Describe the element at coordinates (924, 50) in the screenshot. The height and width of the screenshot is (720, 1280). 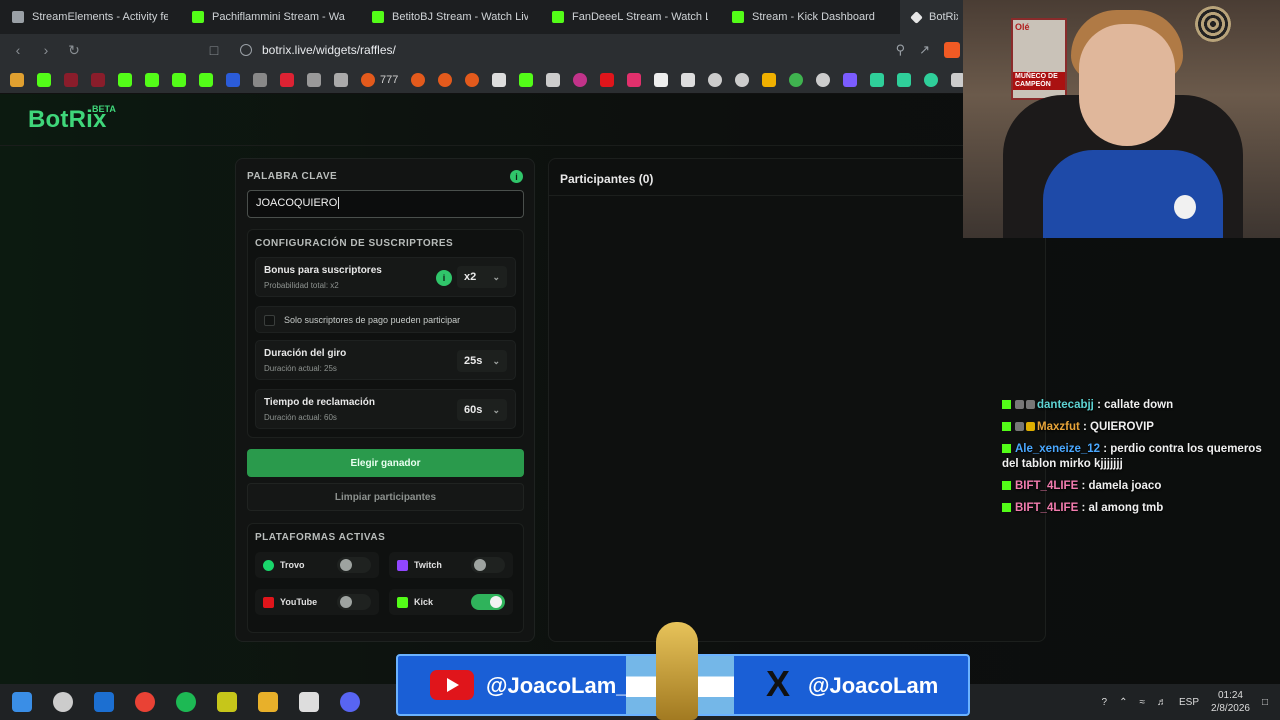
I see `share-icon: ↗` at that location.